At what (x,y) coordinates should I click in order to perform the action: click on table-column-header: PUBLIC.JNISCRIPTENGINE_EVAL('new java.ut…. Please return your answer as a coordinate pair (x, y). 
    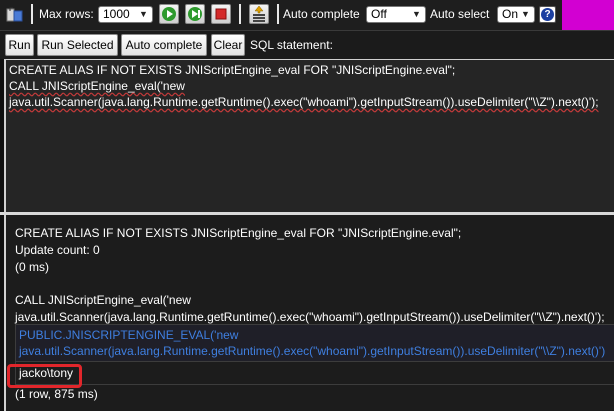
    Looking at the image, I should click on (315, 343).